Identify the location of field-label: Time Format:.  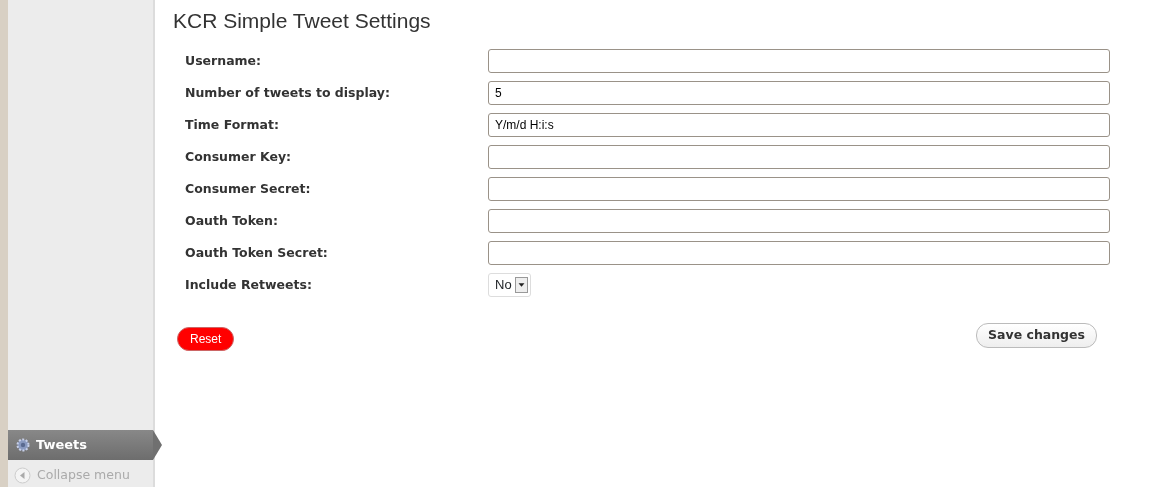
(232, 124).